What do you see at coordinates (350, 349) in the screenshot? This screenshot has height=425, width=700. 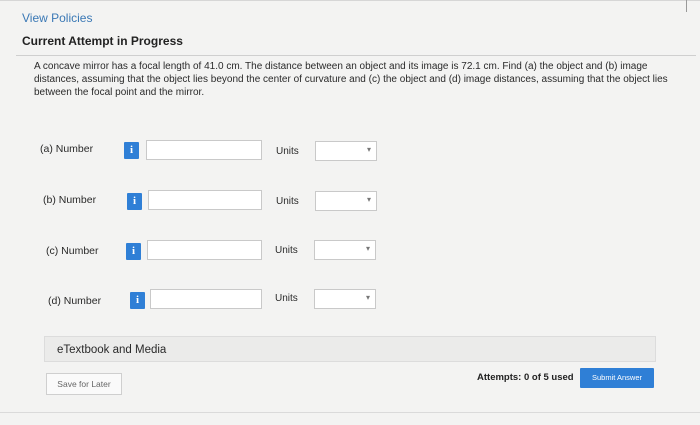 I see `etextbook-media-panel: eTextbook and Media` at bounding box center [350, 349].